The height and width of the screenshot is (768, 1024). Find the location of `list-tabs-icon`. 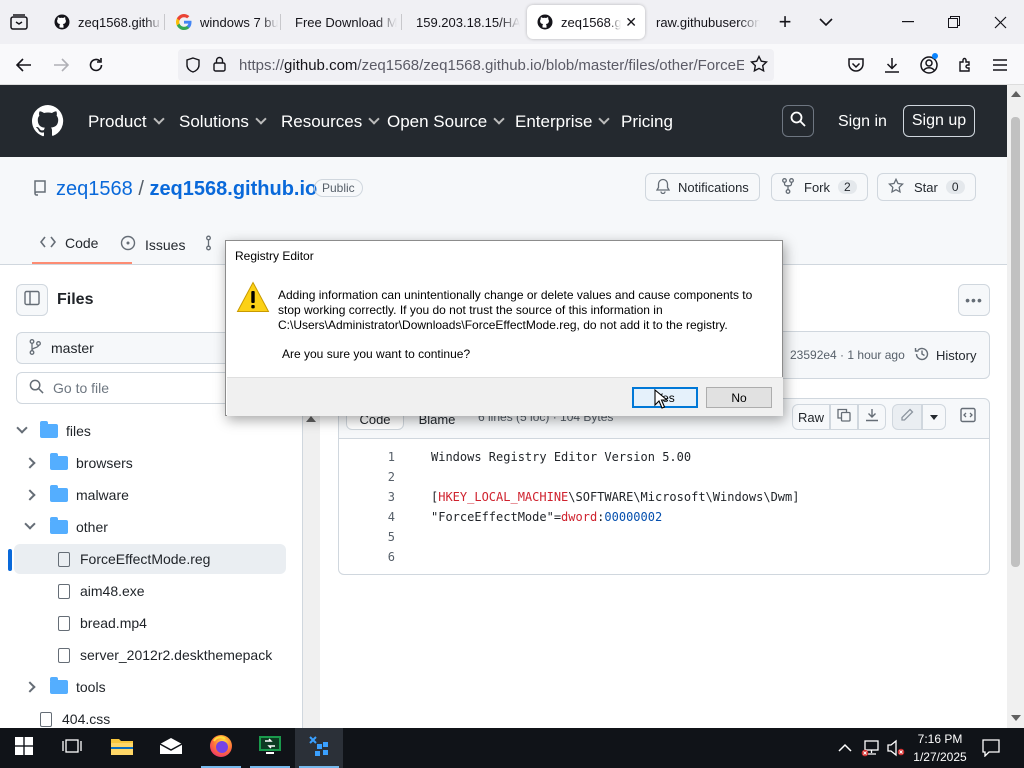

list-tabs-icon is located at coordinates (826, 22).